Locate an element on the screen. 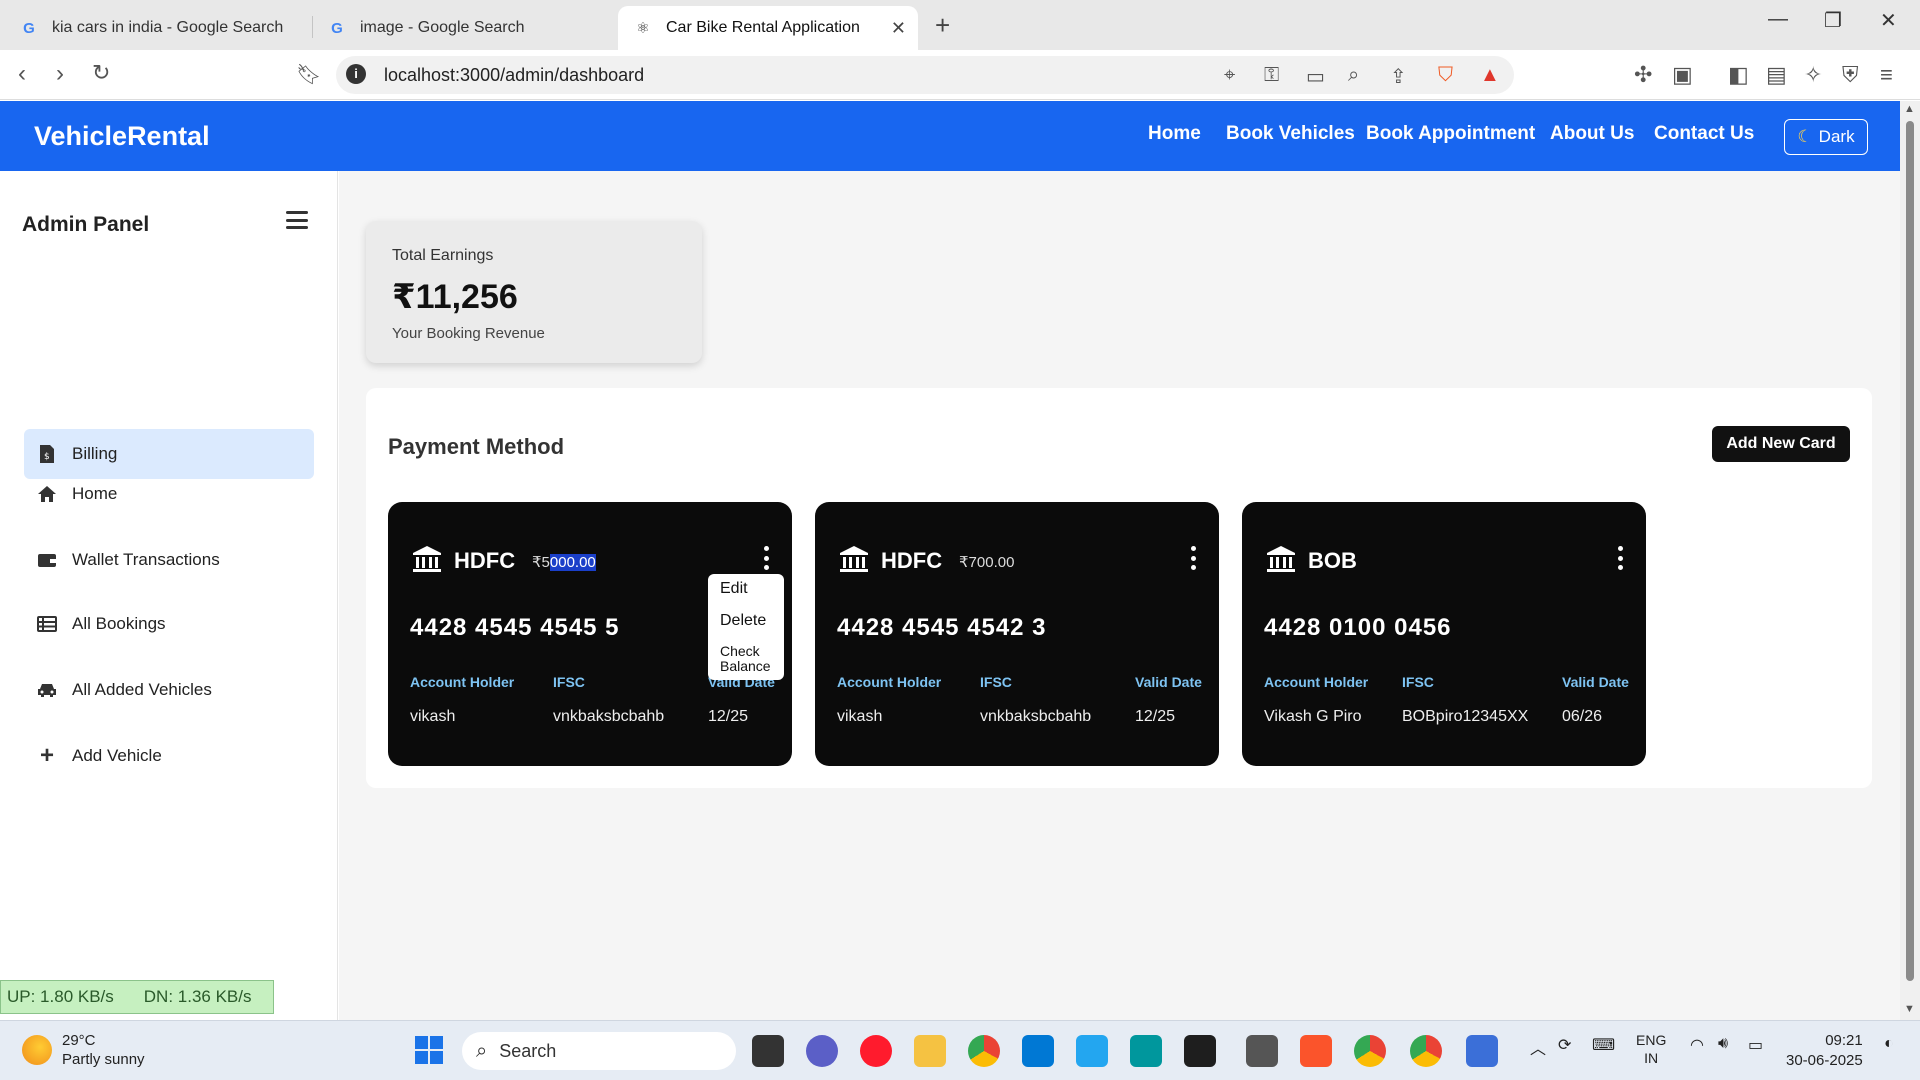 This screenshot has width=1920, height=1080. brand-logo: VehicleRental is located at coordinates (122, 136).